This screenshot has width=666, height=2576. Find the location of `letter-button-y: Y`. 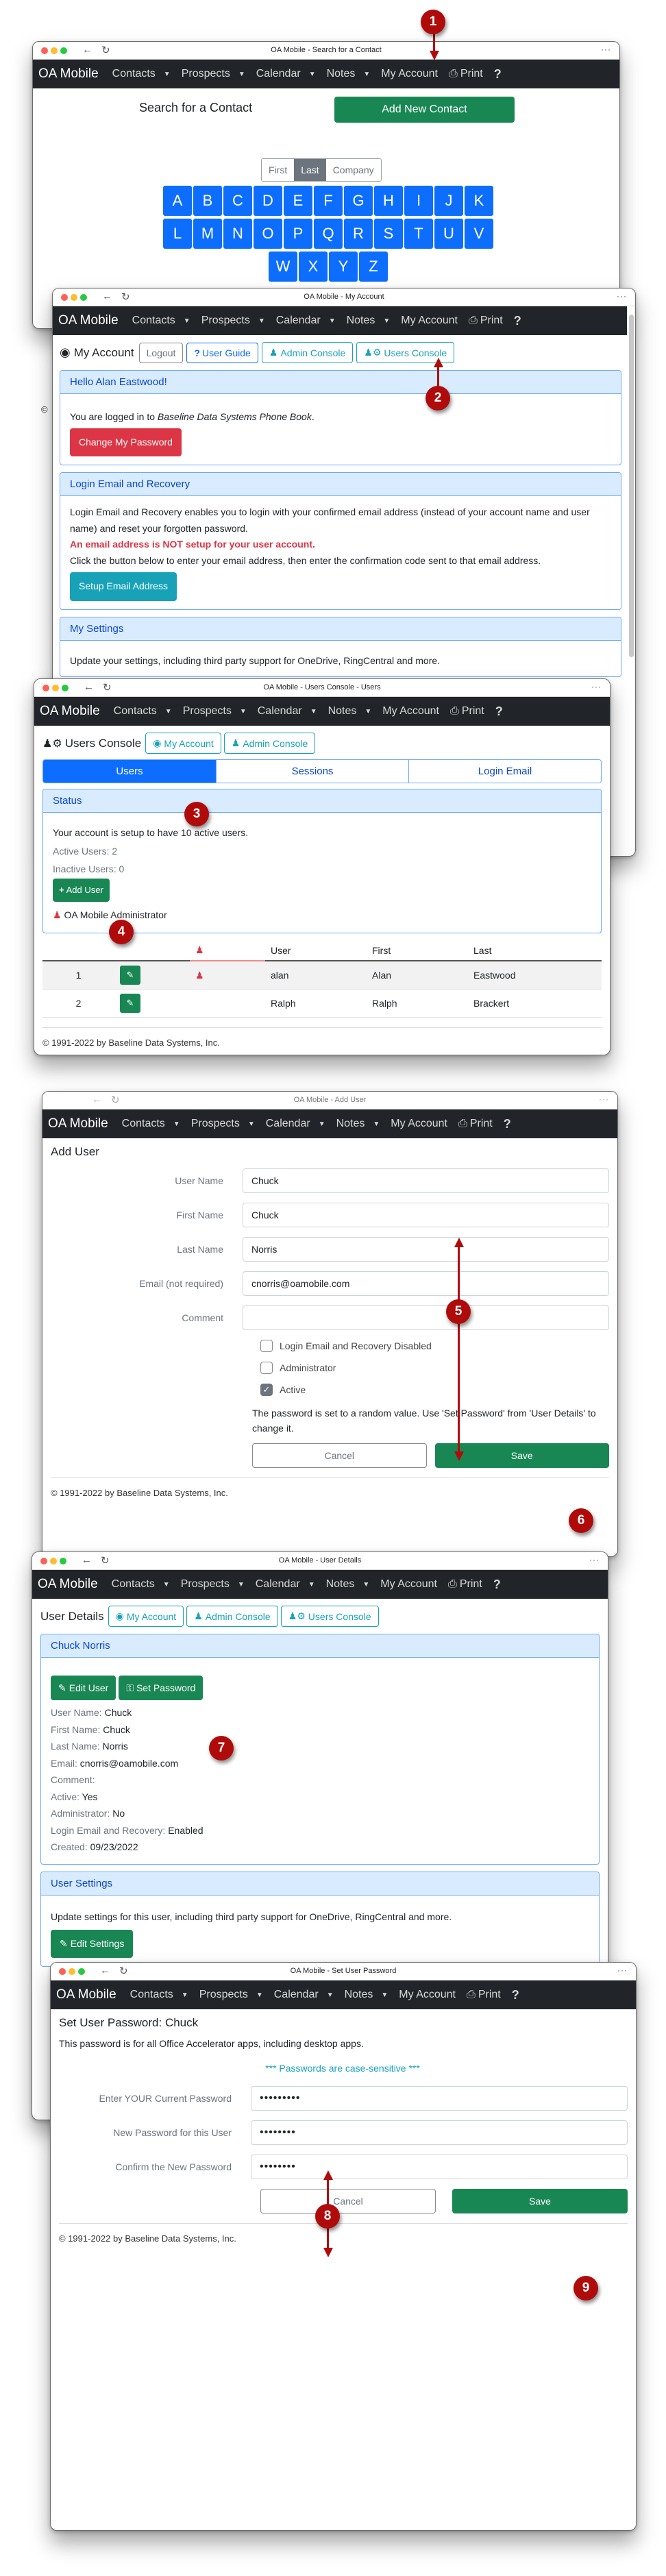

letter-button-y: Y is located at coordinates (343, 267).